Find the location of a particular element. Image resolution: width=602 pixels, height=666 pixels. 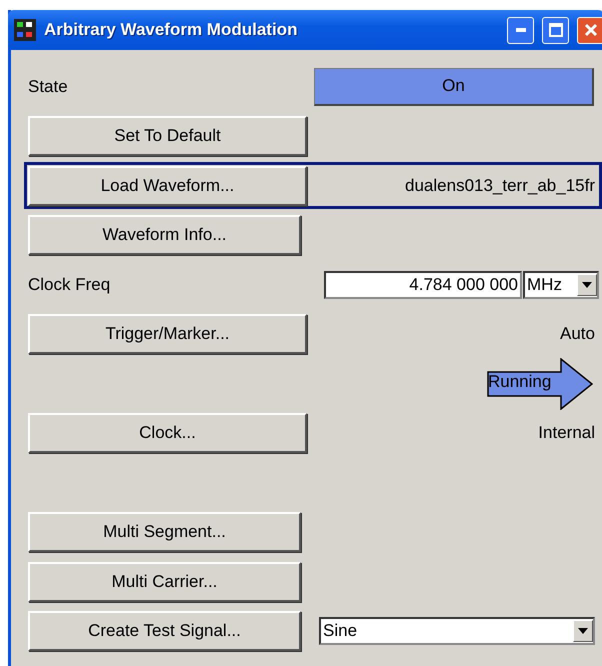

value-text: dualens013_terr_ab_15fr is located at coordinates (499, 186).